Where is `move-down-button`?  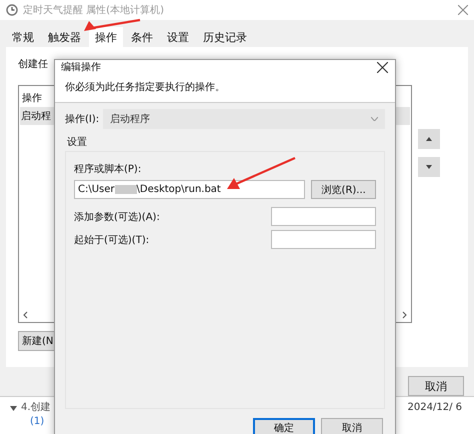
move-down-button is located at coordinates (429, 167).